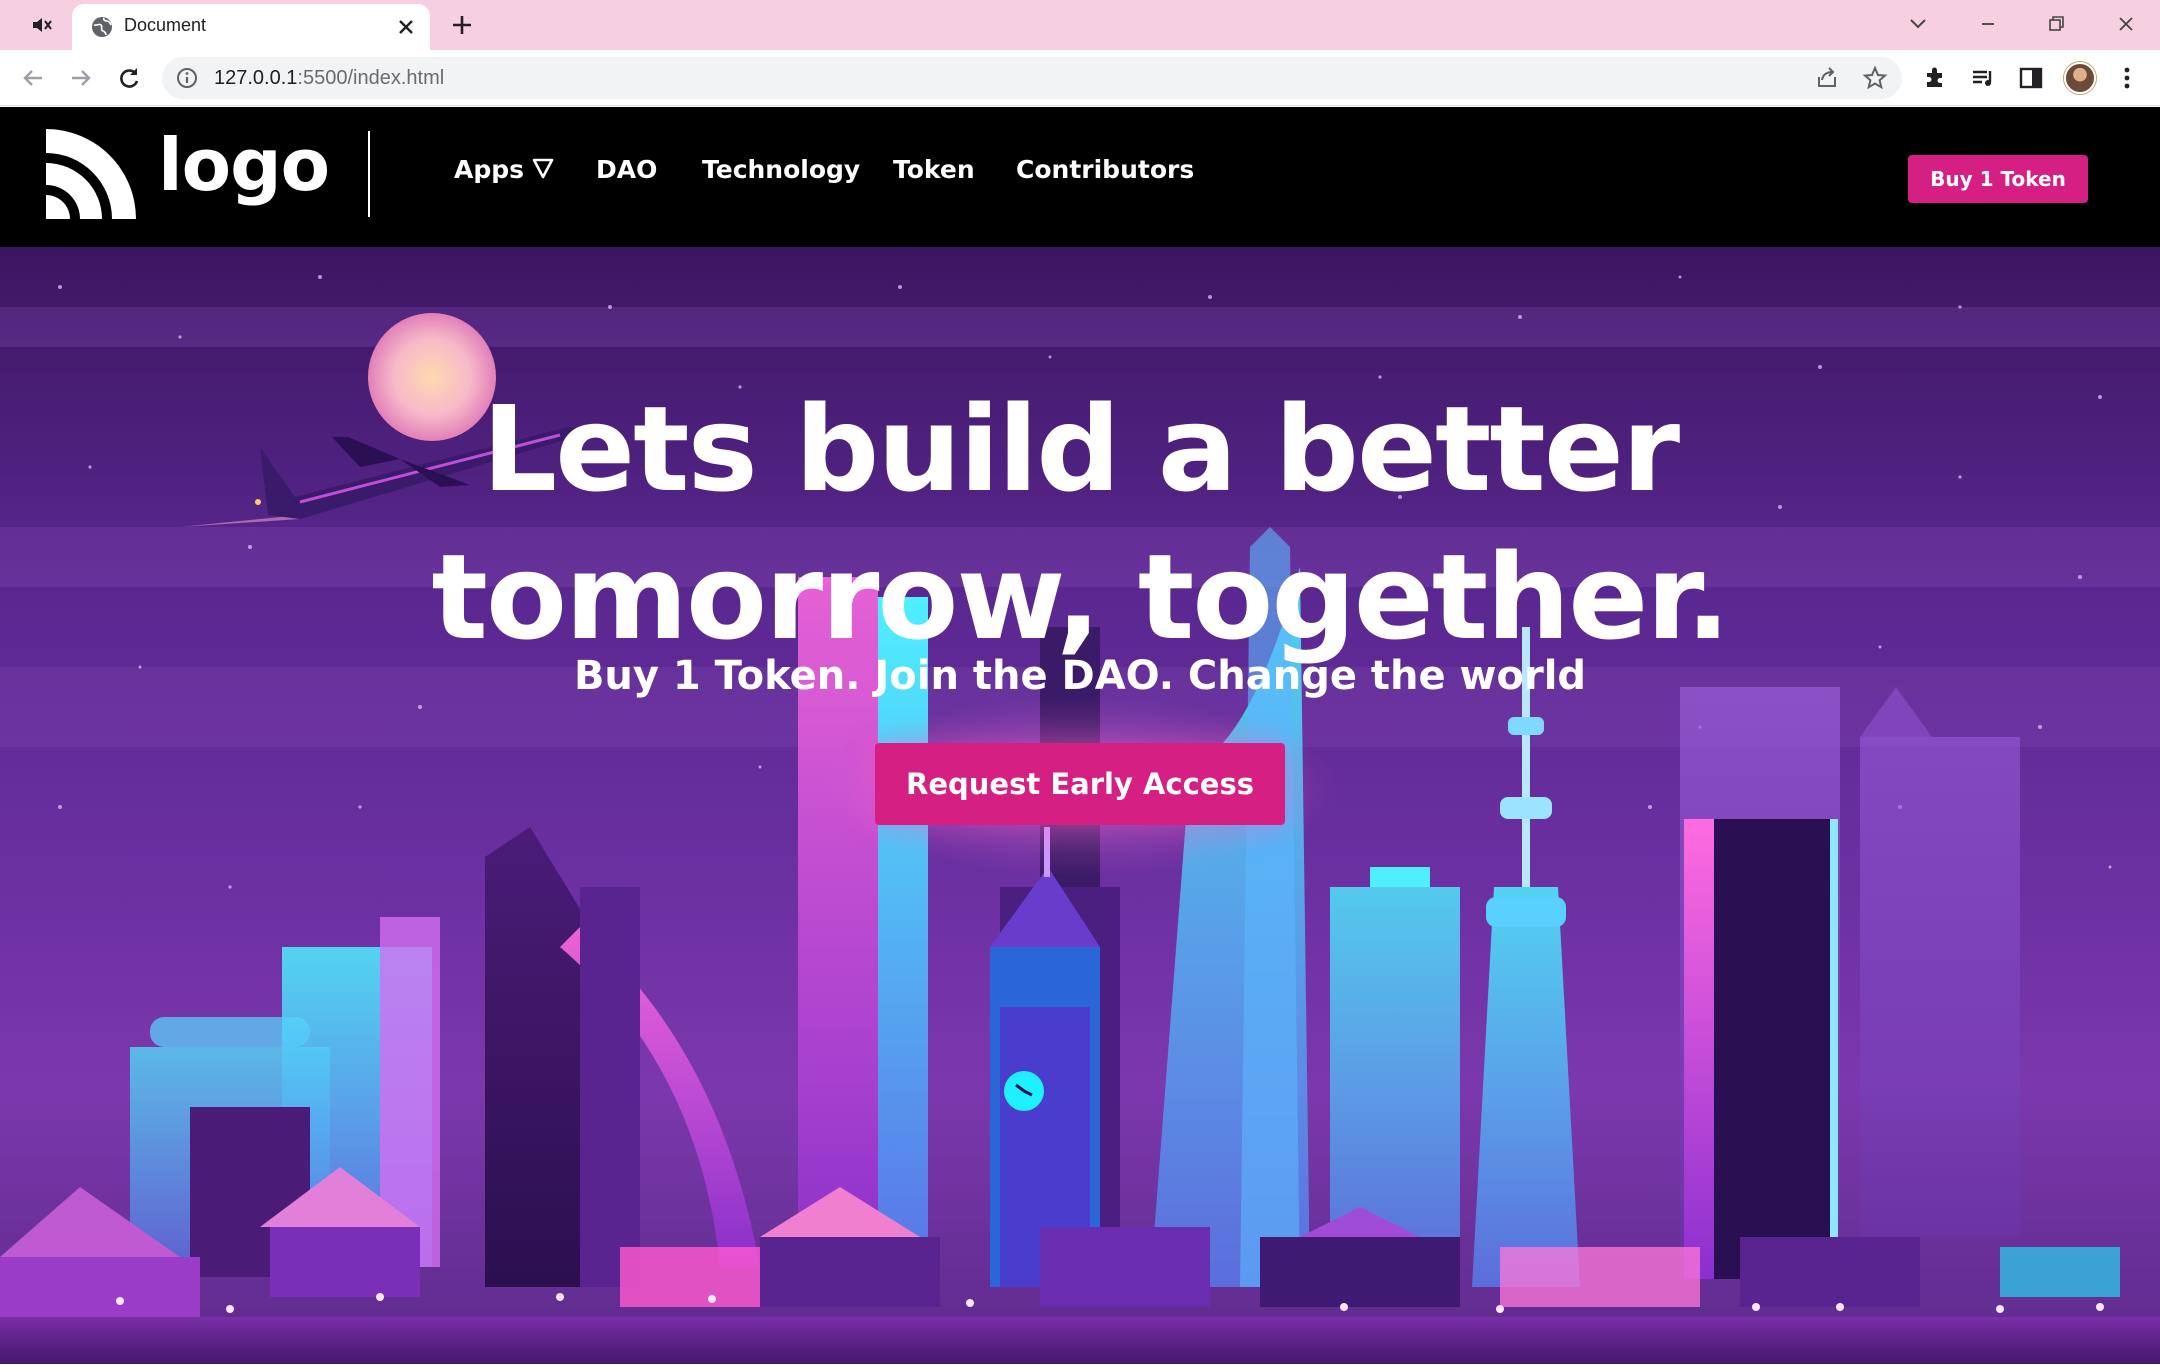 The height and width of the screenshot is (1369, 2160). I want to click on media-playlist-icon, so click(1983, 78).